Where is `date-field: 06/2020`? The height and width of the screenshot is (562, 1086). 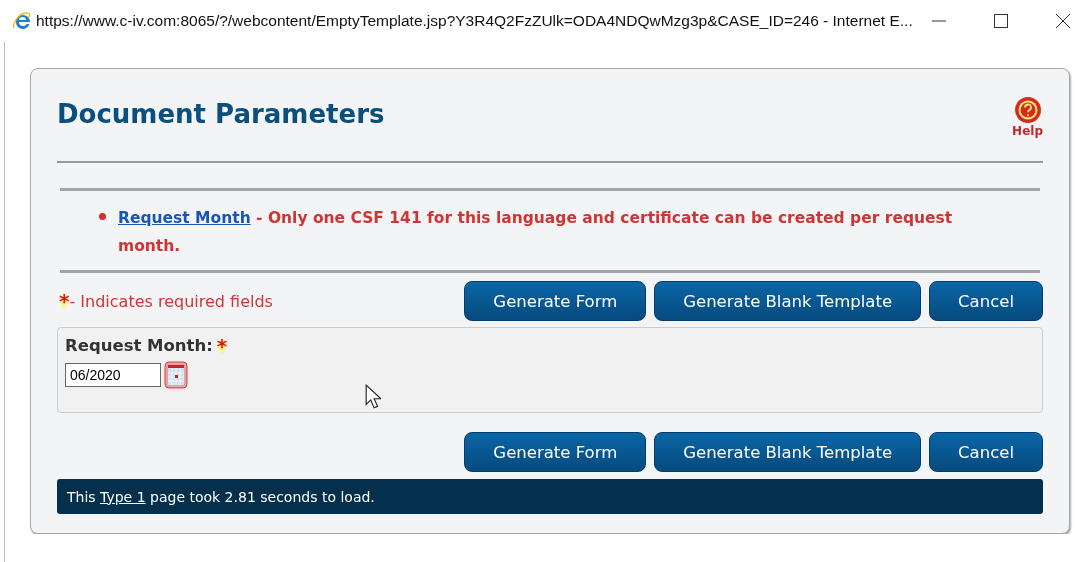 date-field: 06/2020 is located at coordinates (113, 375).